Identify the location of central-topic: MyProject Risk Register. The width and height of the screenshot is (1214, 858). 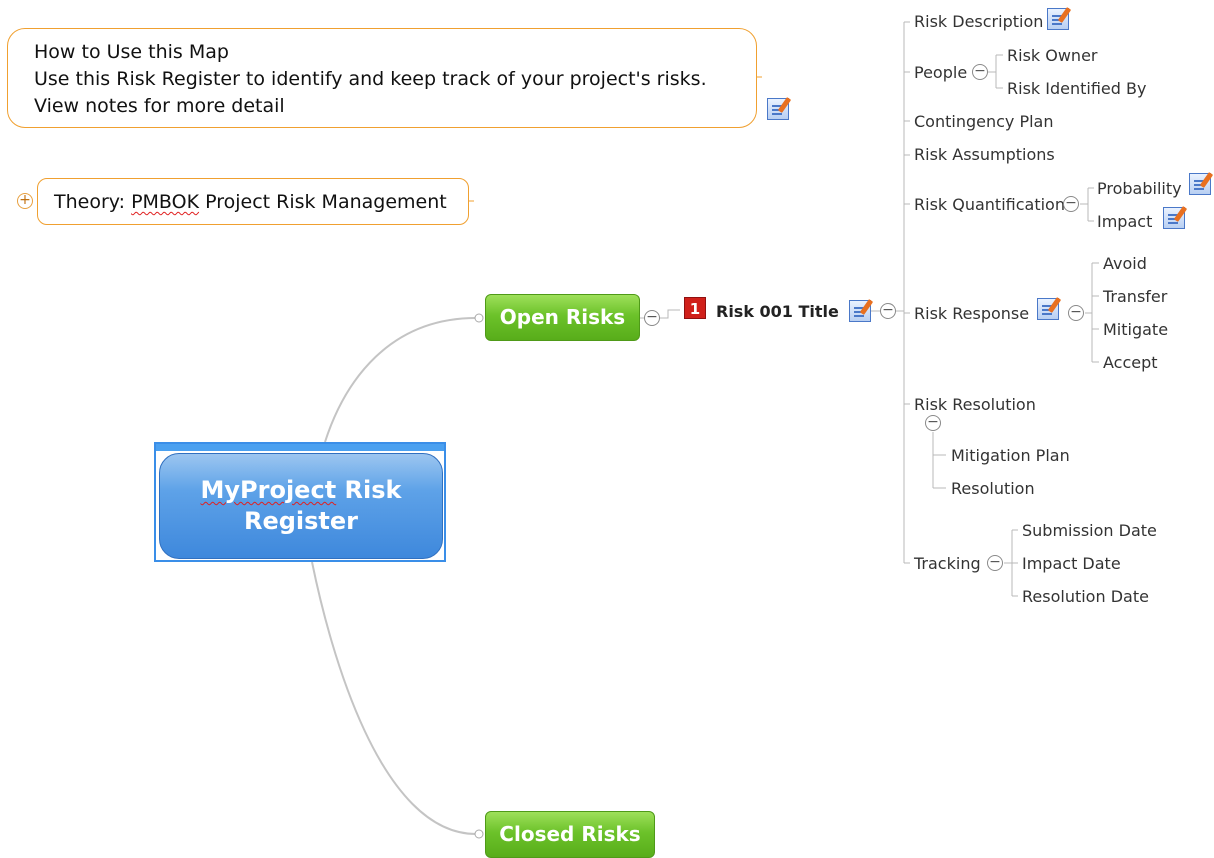
(301, 506).